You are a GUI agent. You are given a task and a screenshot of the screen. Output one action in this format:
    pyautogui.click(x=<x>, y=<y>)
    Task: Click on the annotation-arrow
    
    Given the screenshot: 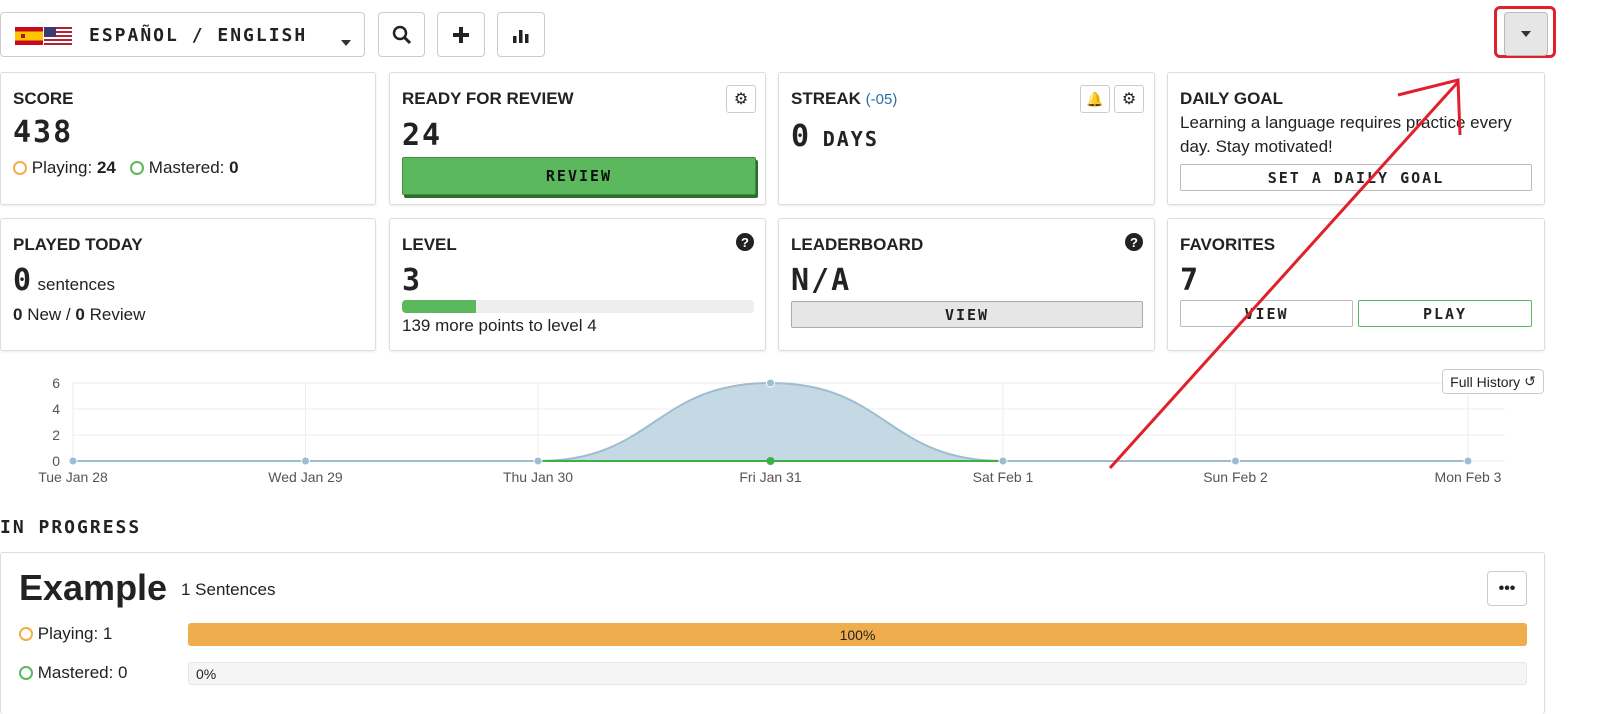 What is the action you would take?
    pyautogui.click(x=1285, y=274)
    